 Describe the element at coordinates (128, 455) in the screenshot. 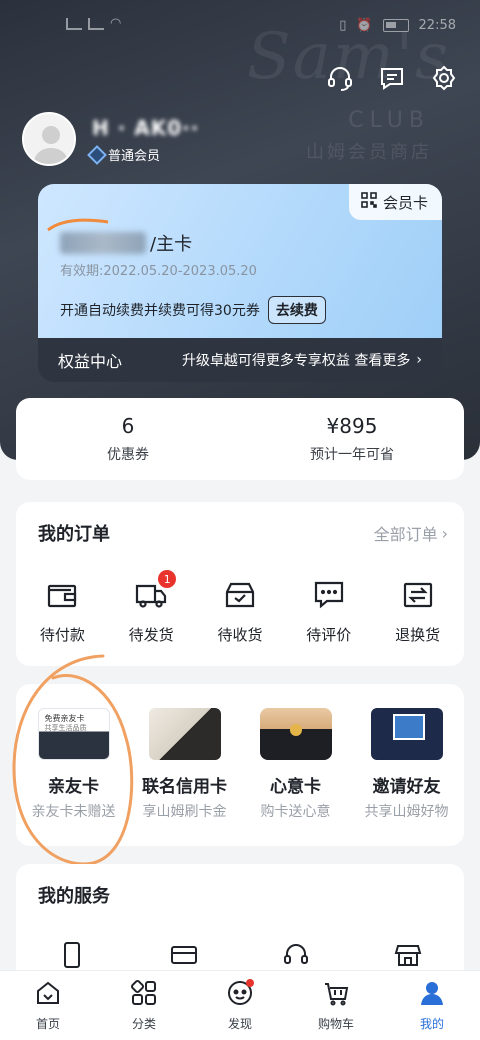

I see `coupon-label: 优惠券` at that location.